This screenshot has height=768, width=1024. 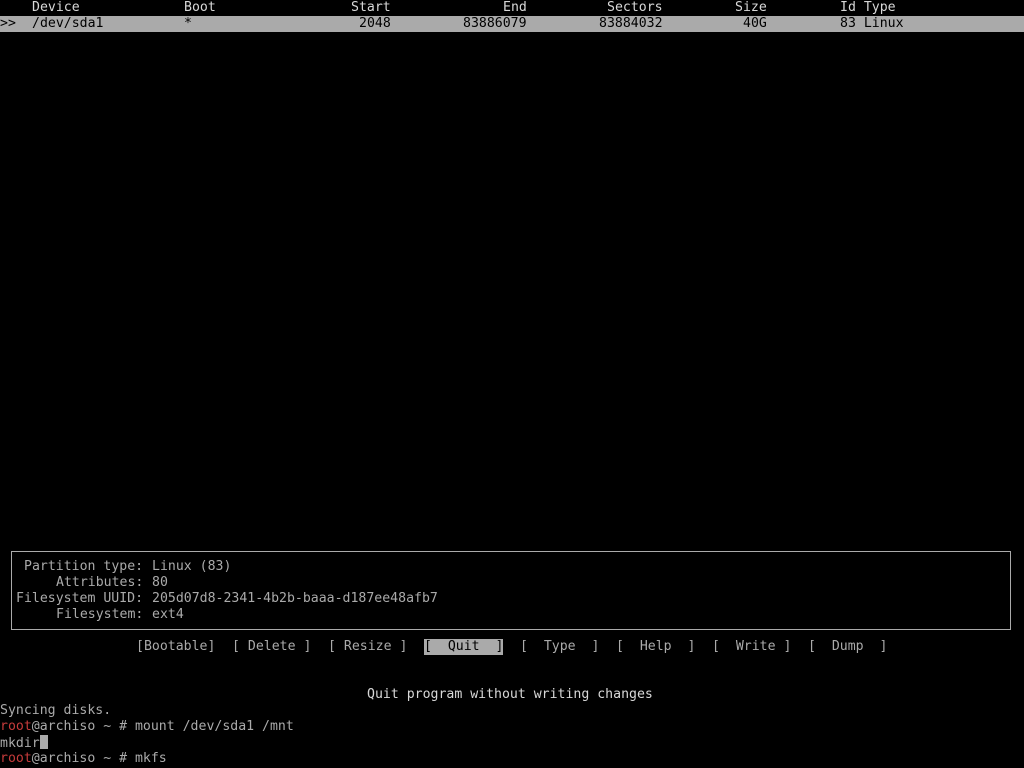 I want to click on row-sectors: 83884032, so click(x=631, y=23).